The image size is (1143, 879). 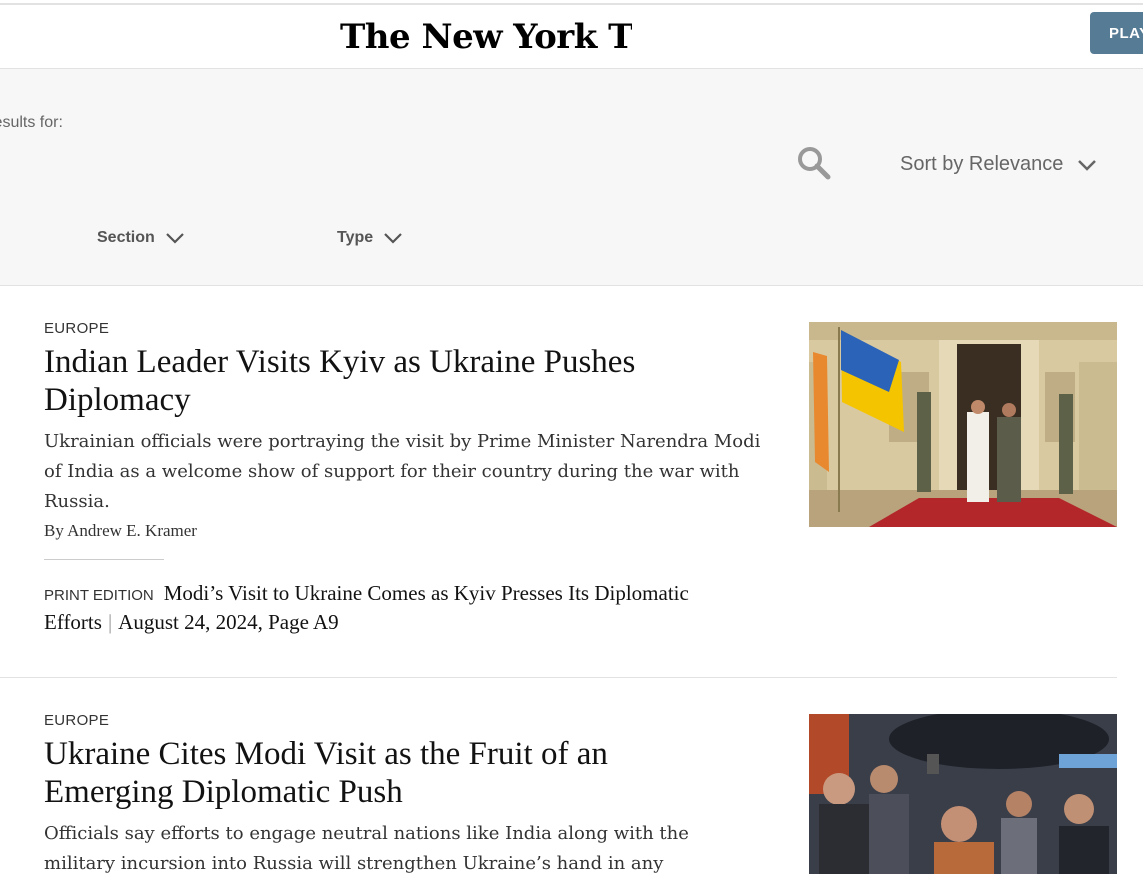 I want to click on nyt-logo: The New York Times, so click(x=486, y=37).